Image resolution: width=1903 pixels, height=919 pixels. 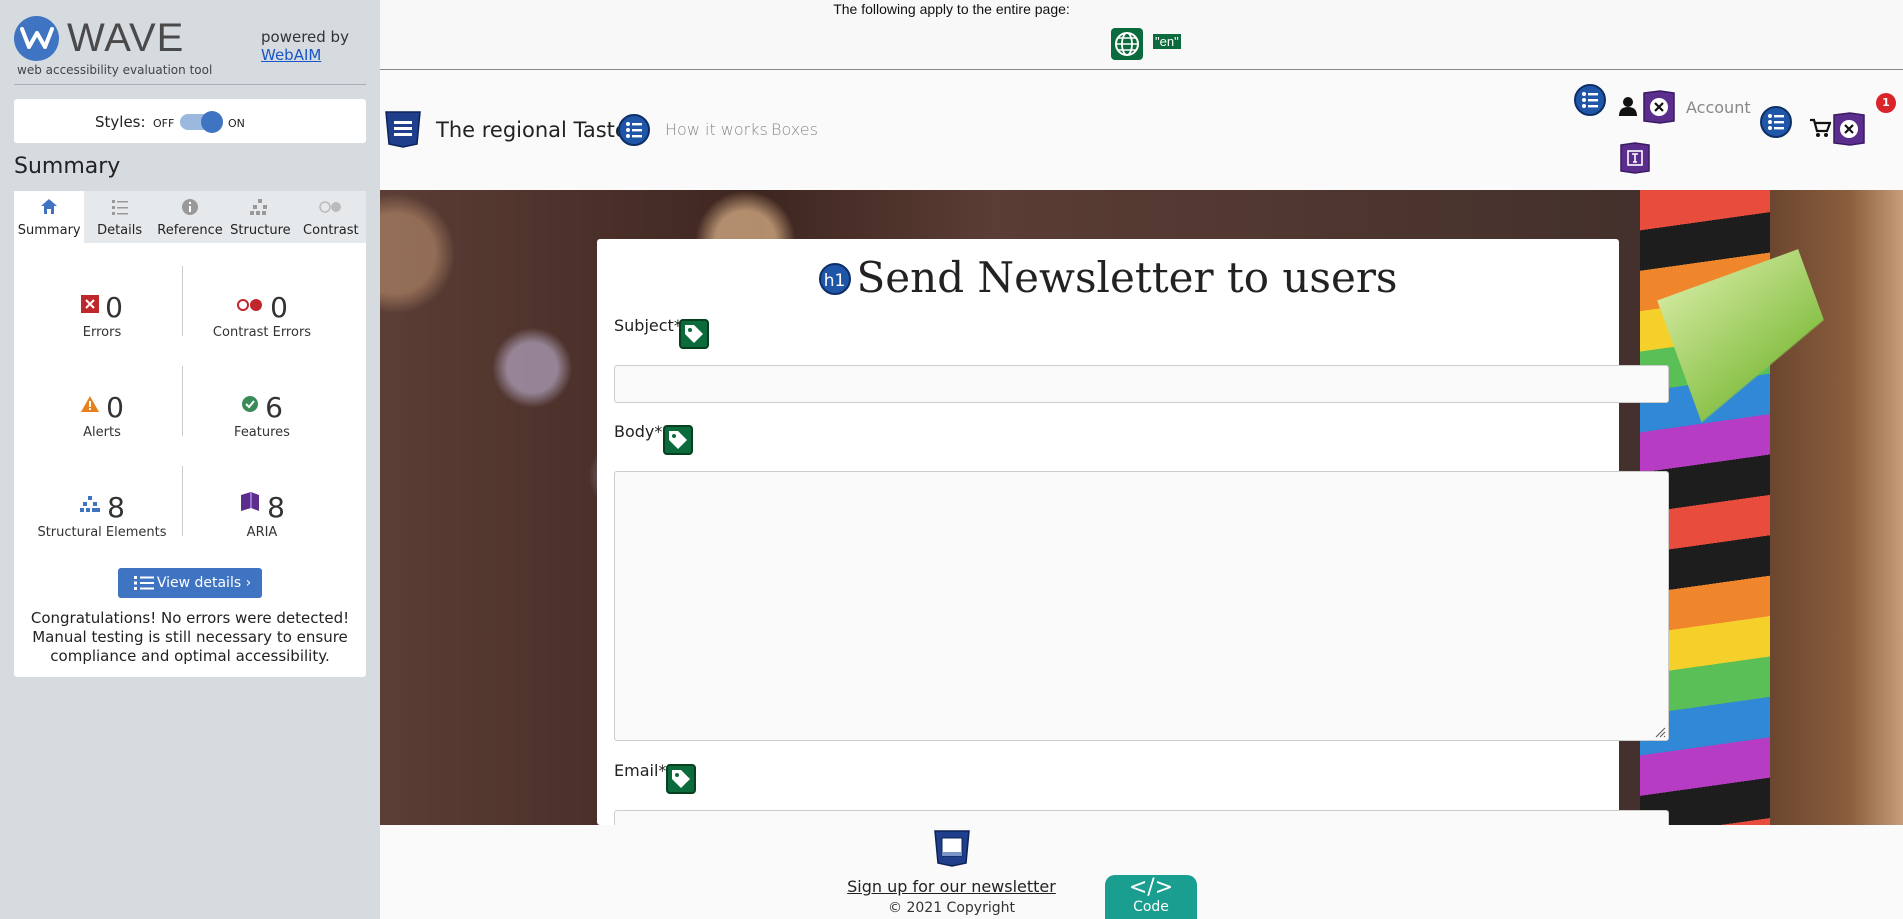 What do you see at coordinates (190, 230) in the screenshot?
I see `tab-reference-label: Reference` at bounding box center [190, 230].